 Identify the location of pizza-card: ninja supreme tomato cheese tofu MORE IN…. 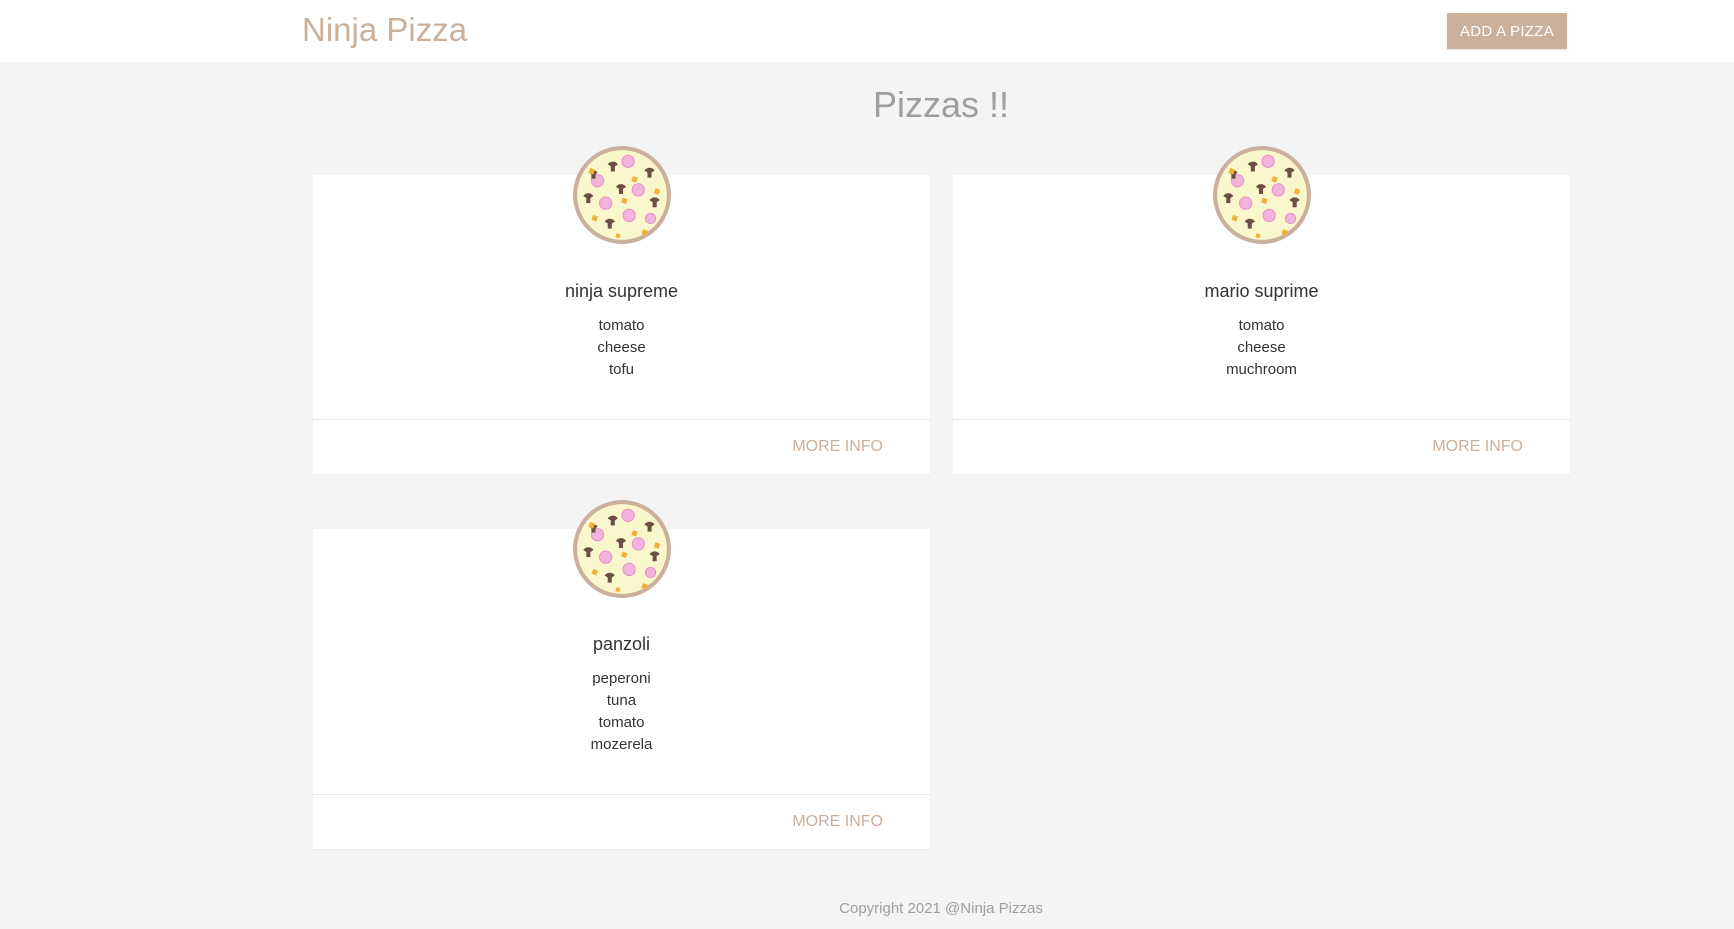
(621, 324).